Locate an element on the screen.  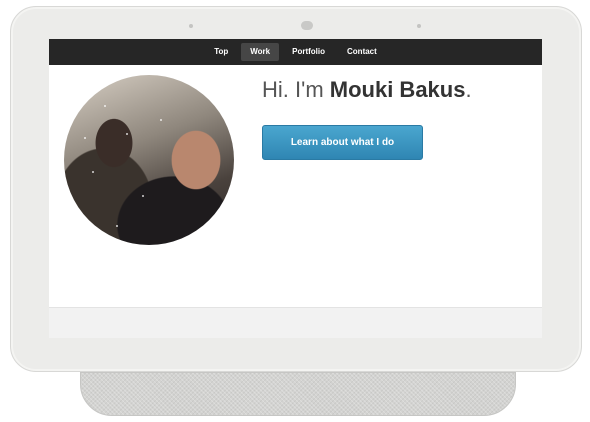
hero-headline: Hi. I'm Mouki Bakus. is located at coordinates (367, 90).